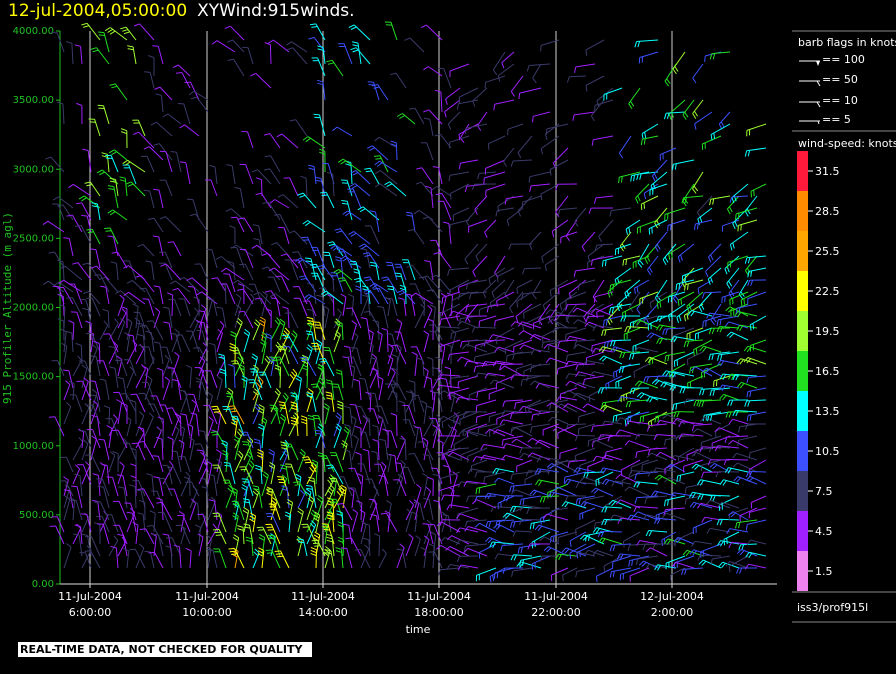 The height and width of the screenshot is (674, 896). What do you see at coordinates (439, 596) in the screenshot?
I see `x-tick-date: 11-Jul-2004` at bounding box center [439, 596].